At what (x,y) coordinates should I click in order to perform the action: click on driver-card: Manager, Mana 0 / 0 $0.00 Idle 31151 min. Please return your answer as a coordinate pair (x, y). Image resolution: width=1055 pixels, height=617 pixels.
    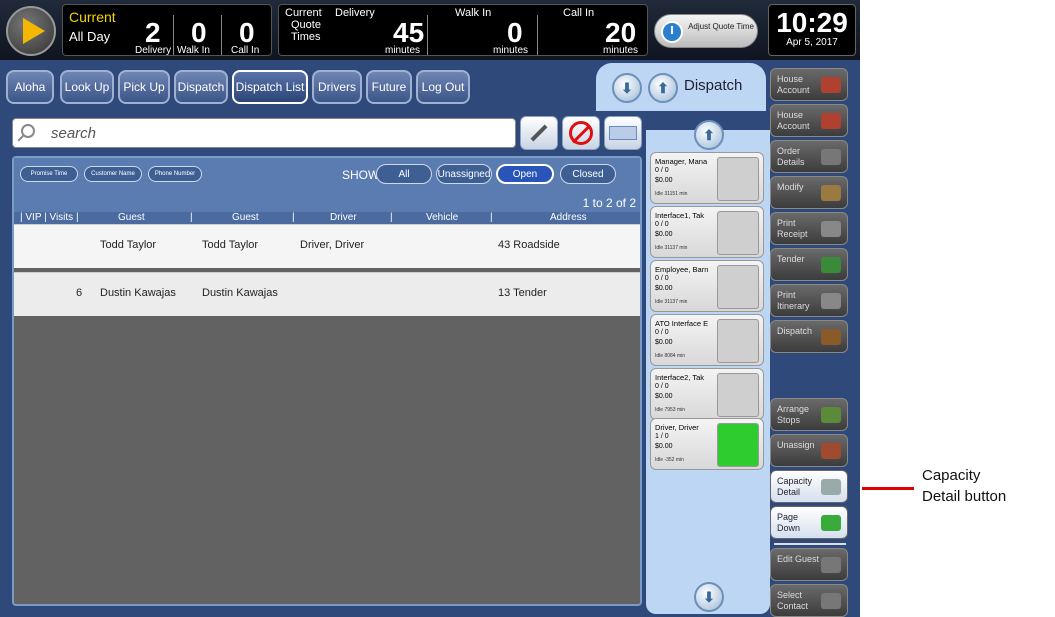
    Looking at the image, I should click on (707, 178).